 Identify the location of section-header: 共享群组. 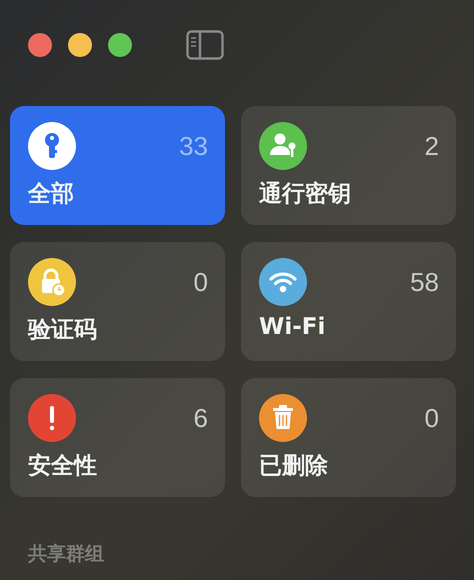
(66, 554).